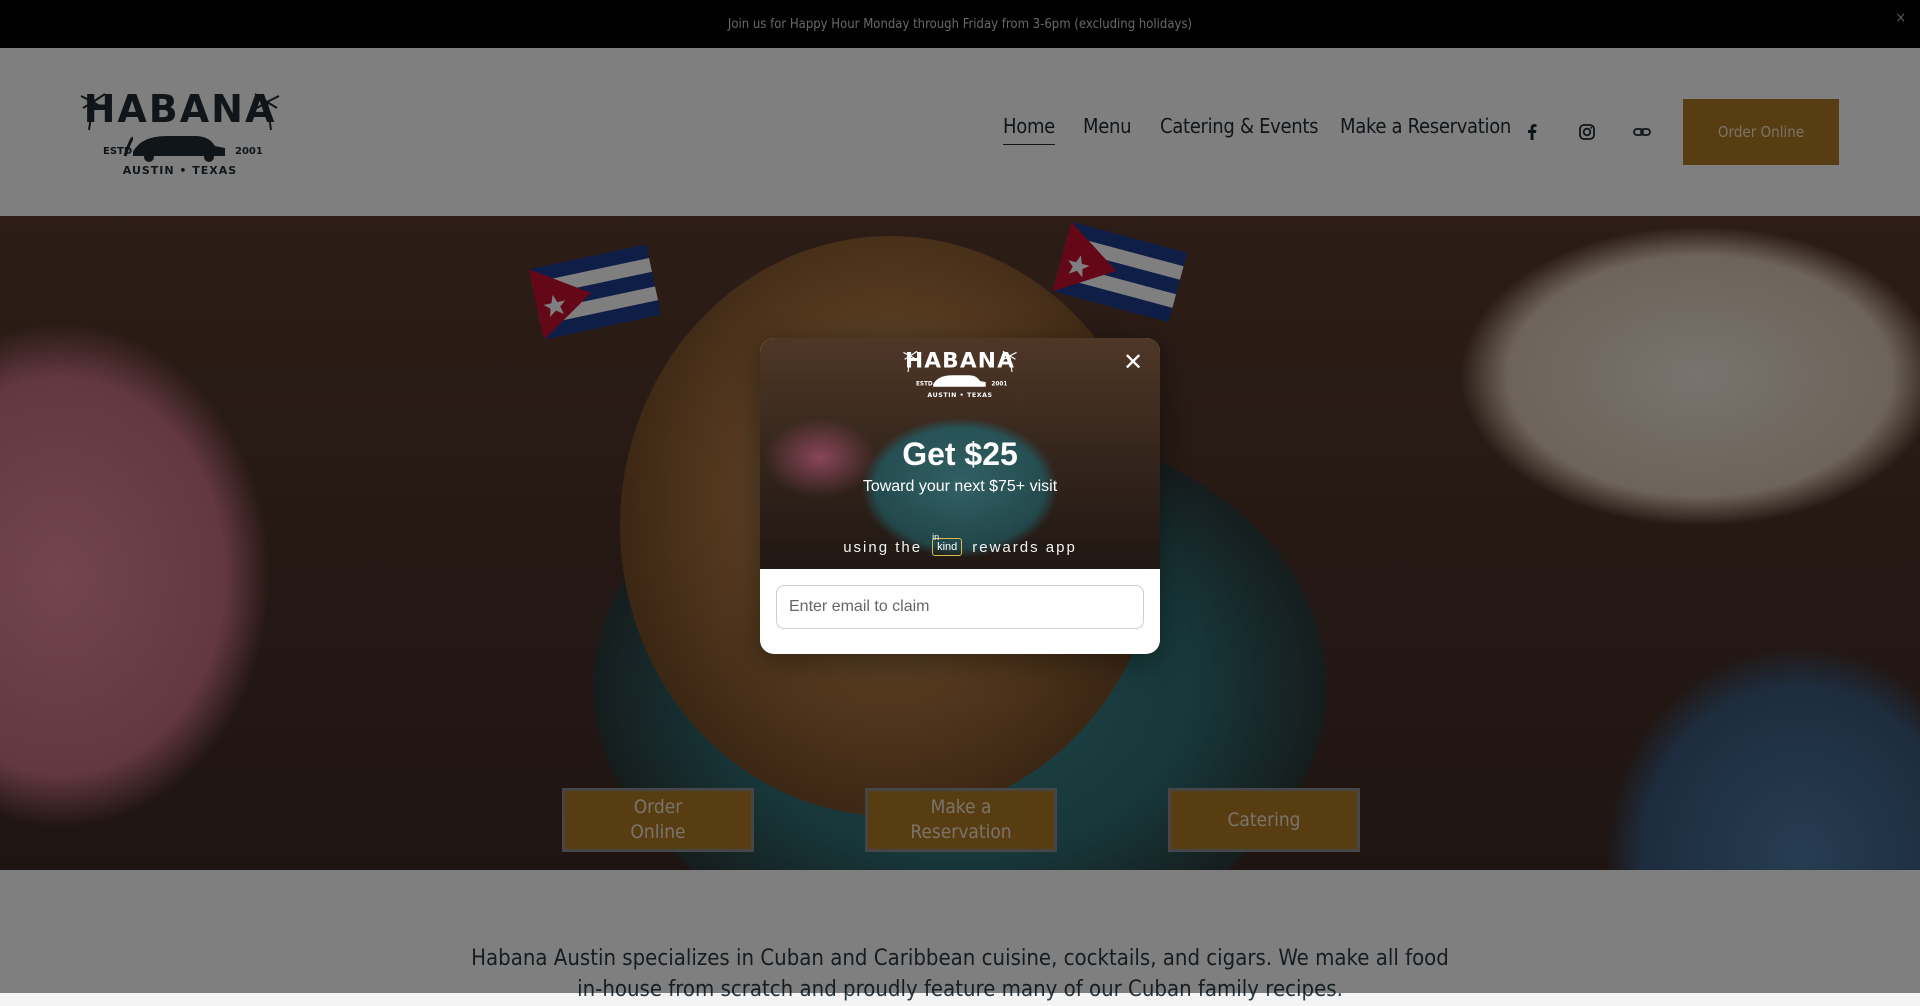  What do you see at coordinates (936, 537) in the screenshot?
I see `inkind-logo-top: in` at bounding box center [936, 537].